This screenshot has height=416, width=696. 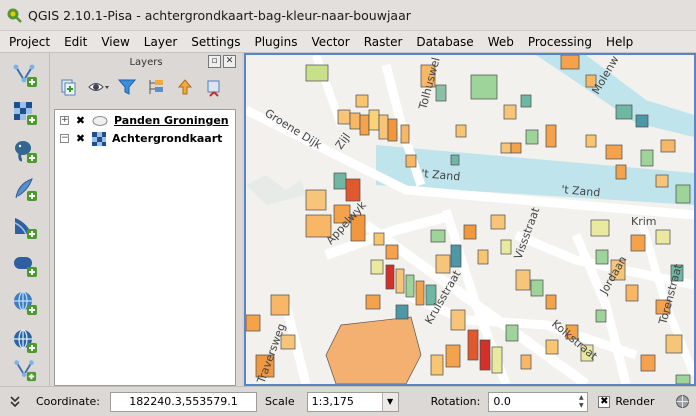 What do you see at coordinates (501, 42) in the screenshot?
I see `menu-web: Web` at bounding box center [501, 42].